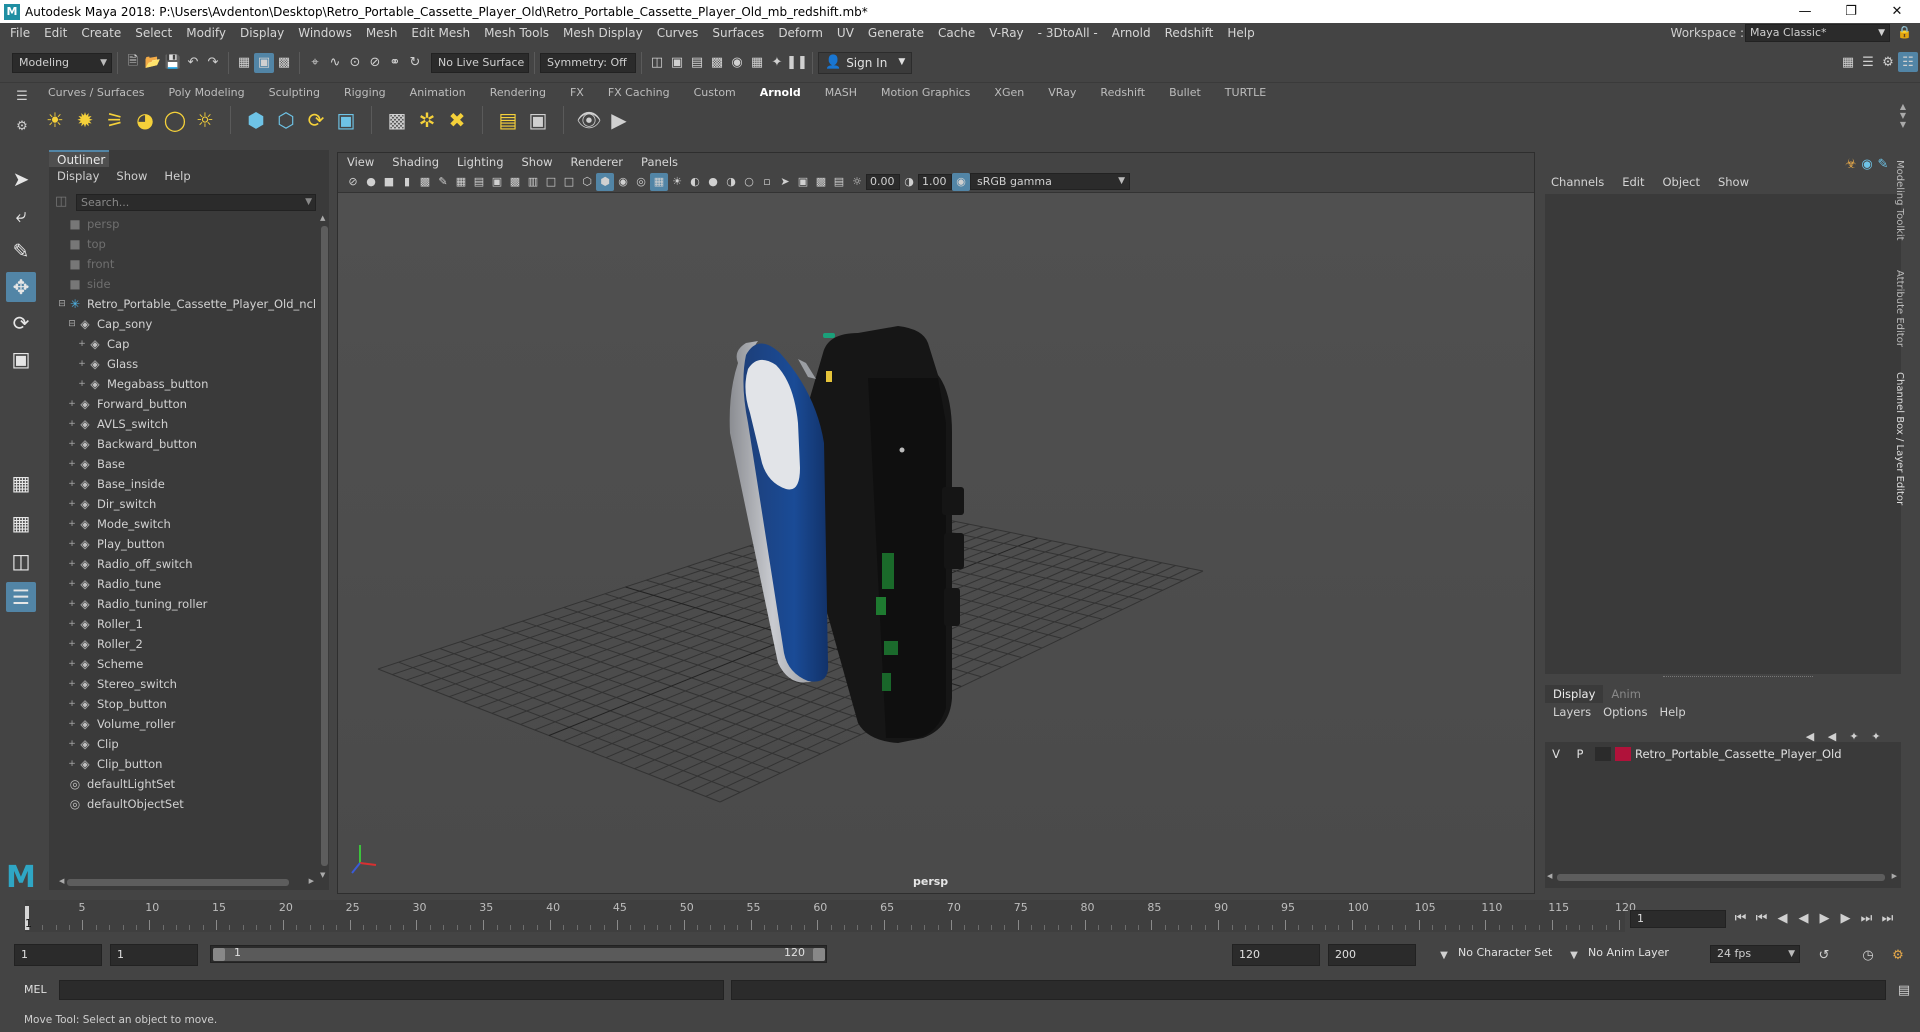 Image resolution: width=1920 pixels, height=1032 pixels. I want to click on outliner-item: + ◈ Scheme, so click(105, 664).